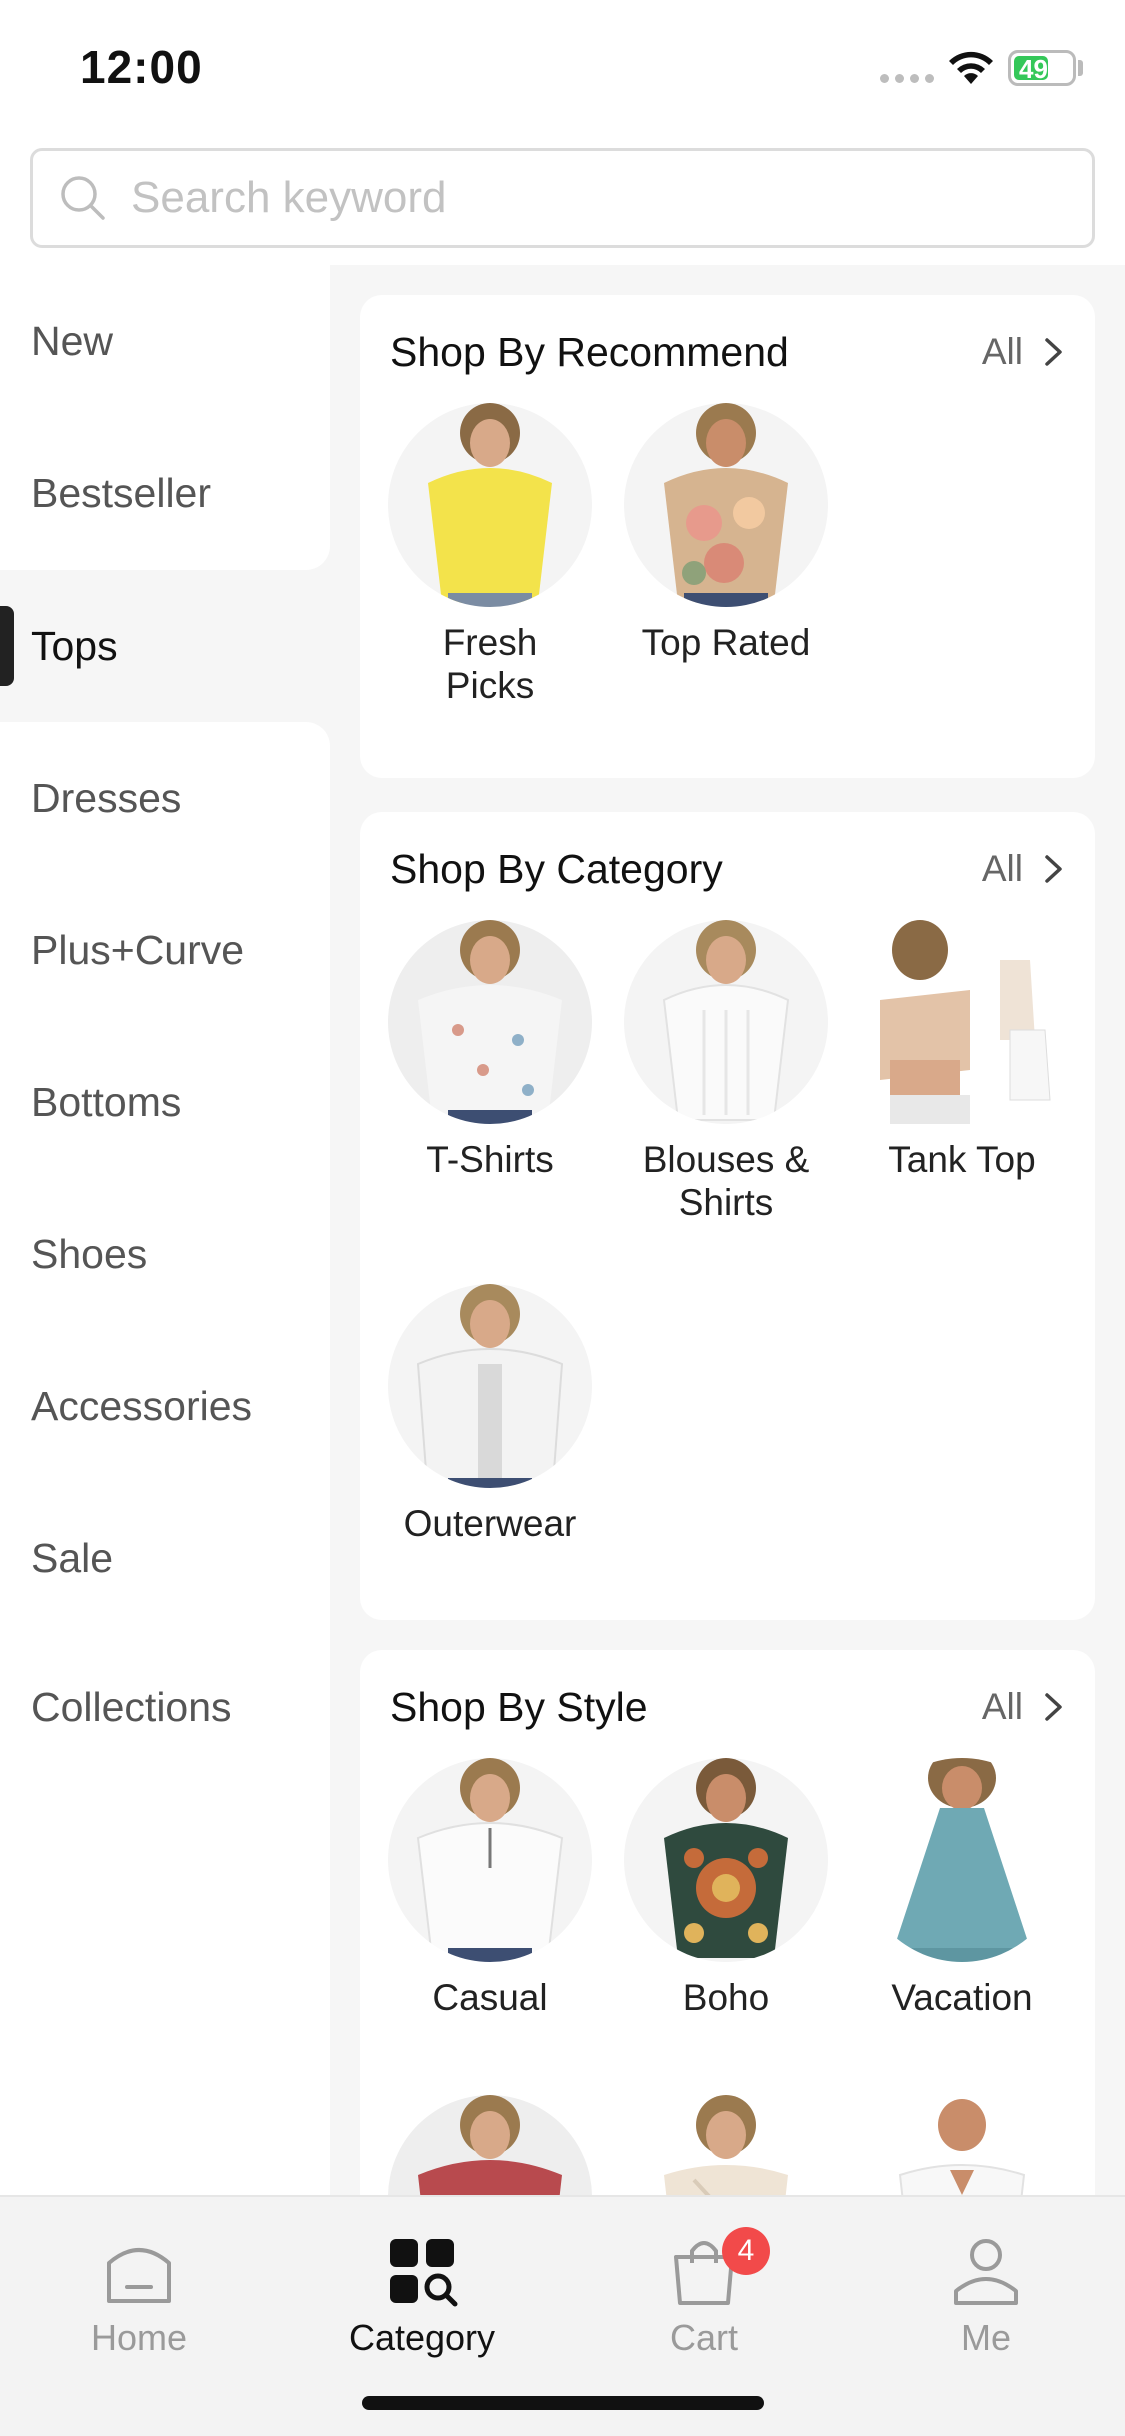 The image size is (1125, 2436). Describe the element at coordinates (589, 352) in the screenshot. I see `section-title: Shop By Recommend` at that location.